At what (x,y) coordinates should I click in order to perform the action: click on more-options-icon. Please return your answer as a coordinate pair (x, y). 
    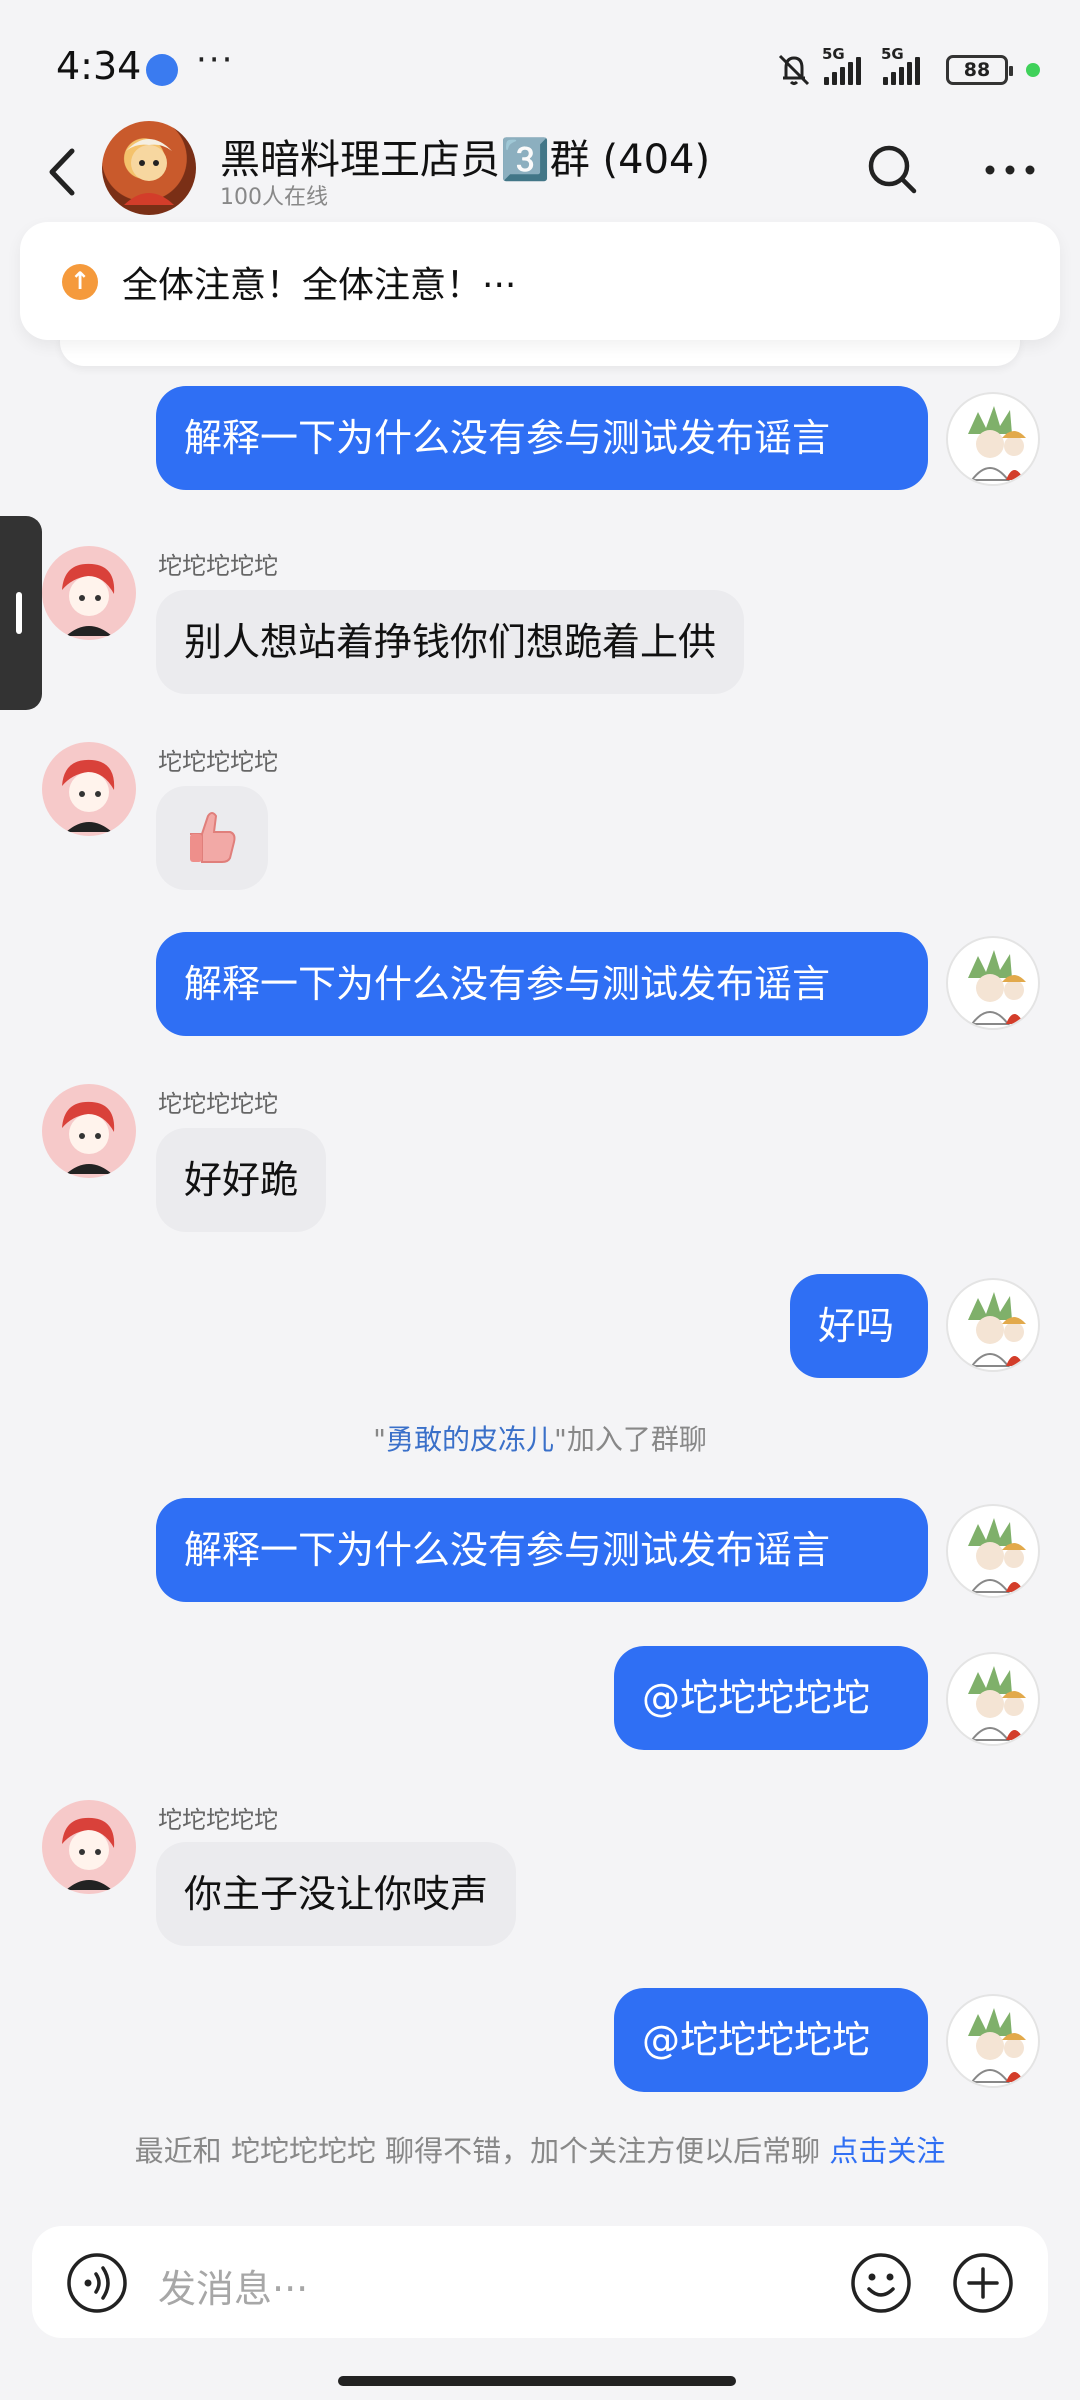
    Looking at the image, I should click on (1010, 170).